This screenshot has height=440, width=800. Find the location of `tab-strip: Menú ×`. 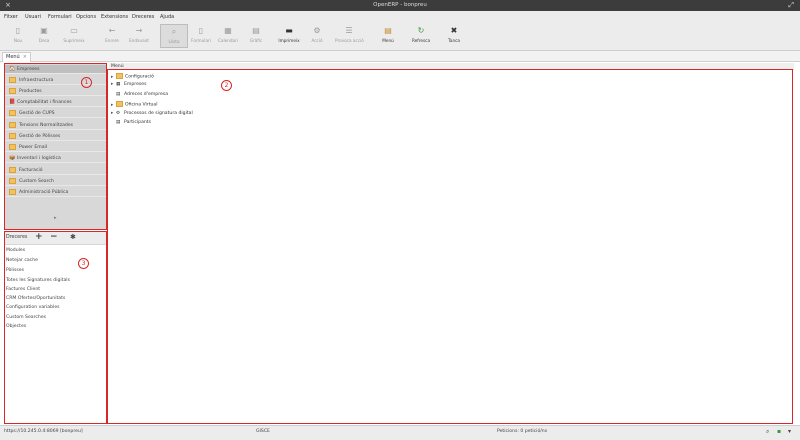

tab-strip: Menú × is located at coordinates (400, 56).